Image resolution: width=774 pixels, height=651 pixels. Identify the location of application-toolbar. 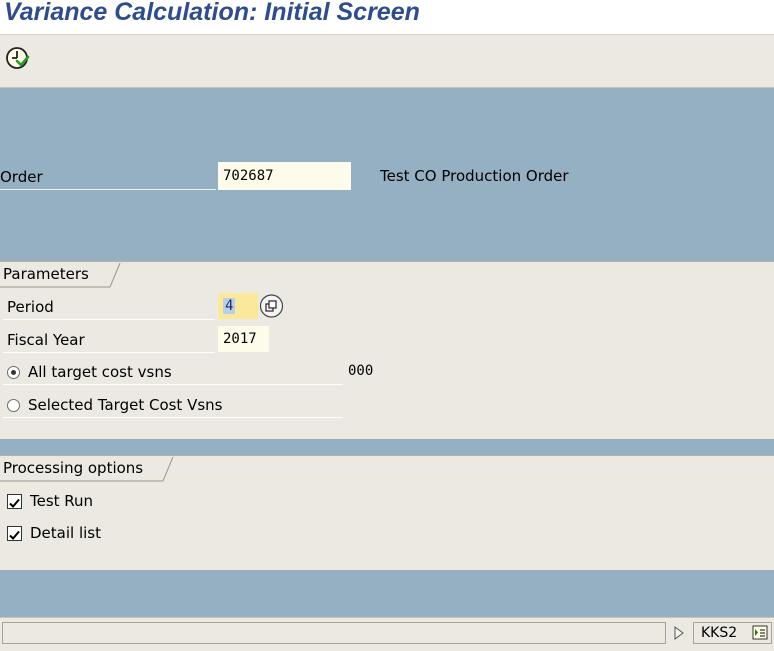
(387, 61).